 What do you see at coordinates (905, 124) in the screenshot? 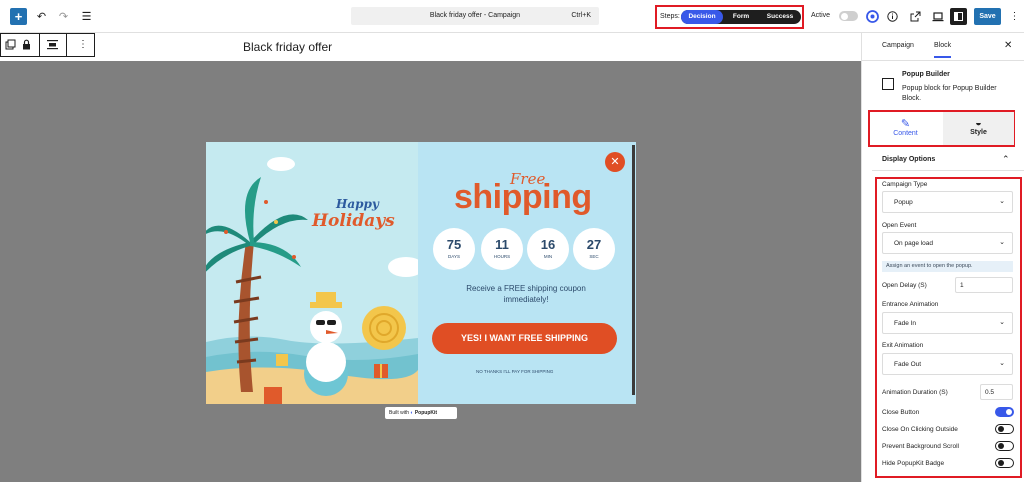
I see `pencil-icon: ✎` at bounding box center [905, 124].